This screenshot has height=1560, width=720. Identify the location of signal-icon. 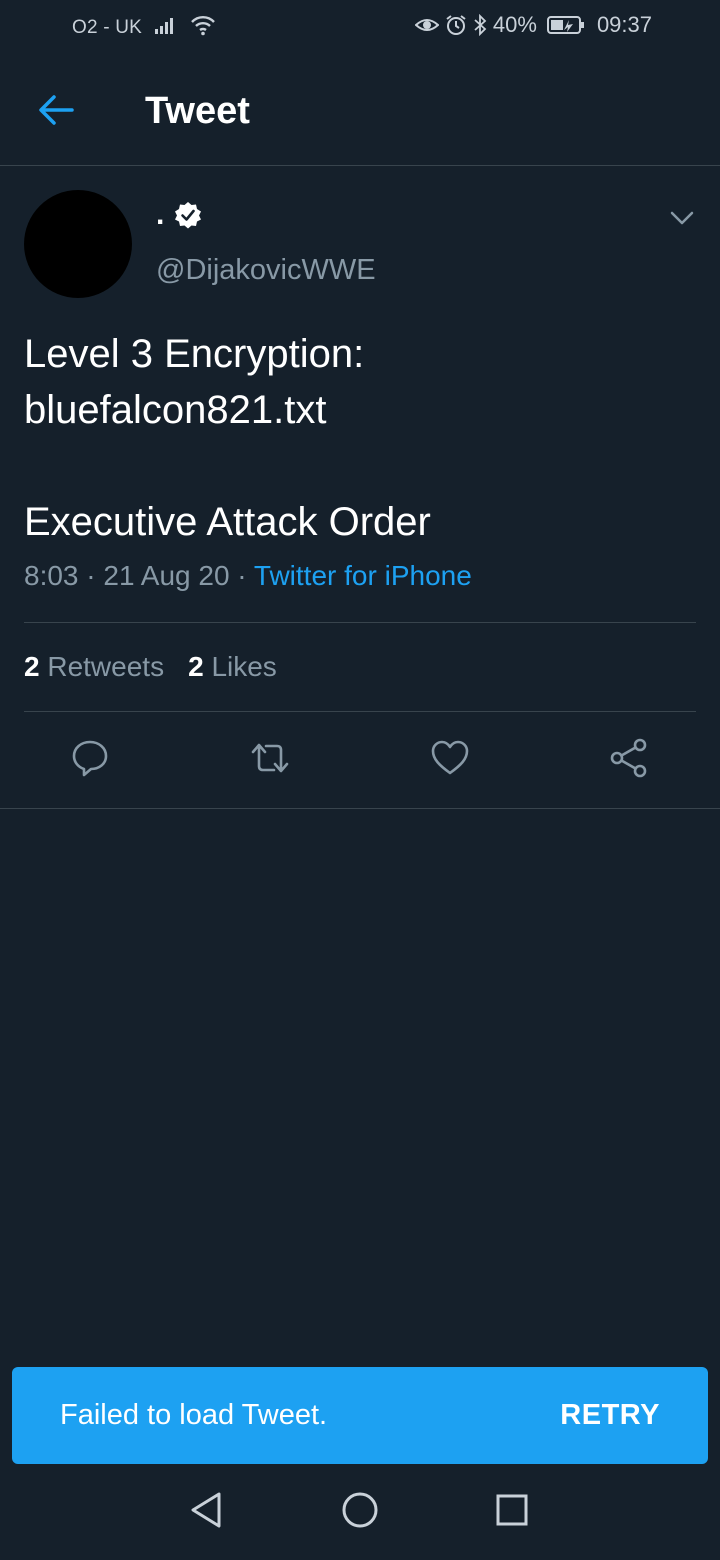
(166, 28).